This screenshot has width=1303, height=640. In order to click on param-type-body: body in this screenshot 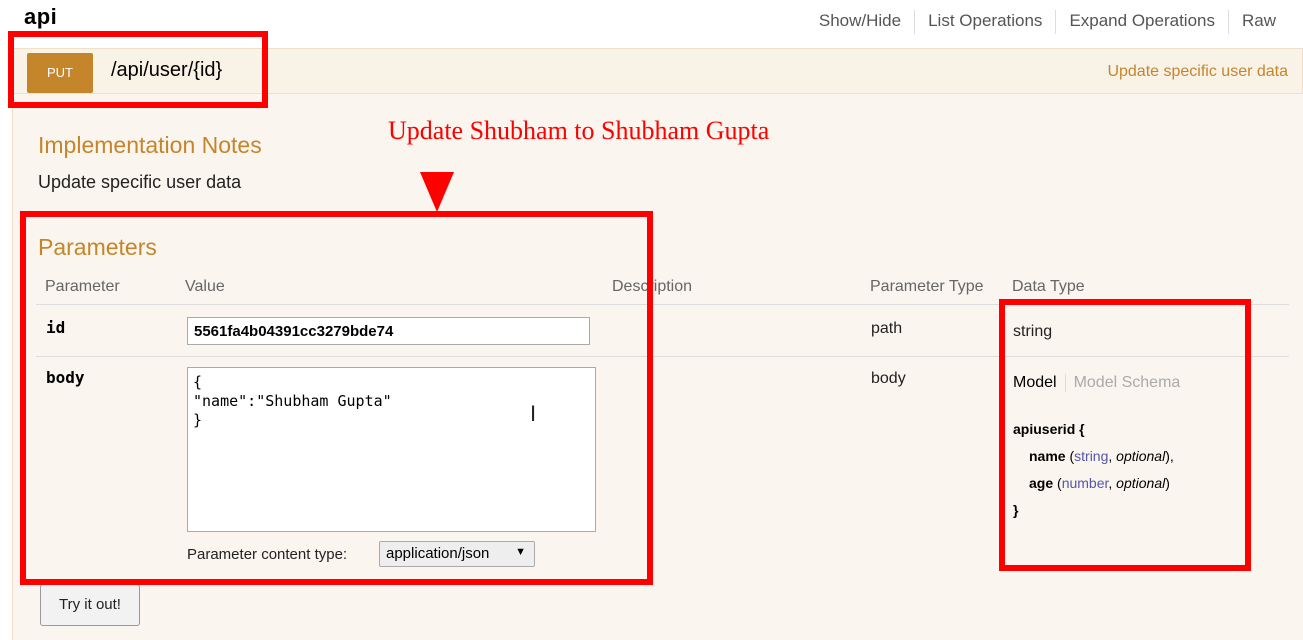, I will do `click(888, 378)`.